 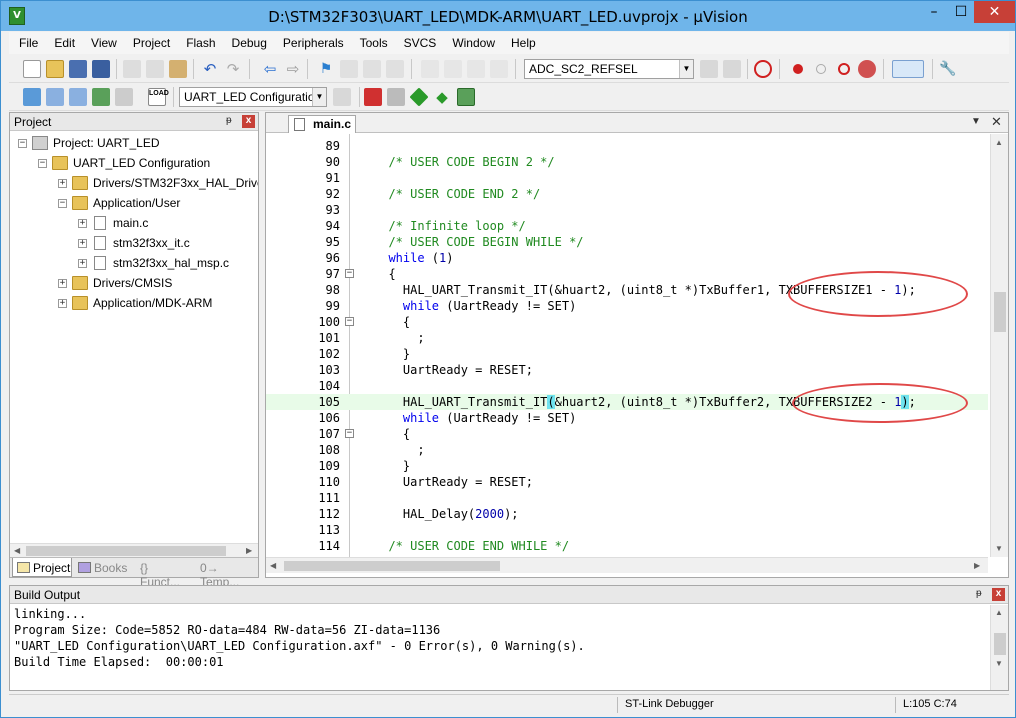 What do you see at coordinates (627, 450) in the screenshot?
I see `code-line: 108 ;` at bounding box center [627, 450].